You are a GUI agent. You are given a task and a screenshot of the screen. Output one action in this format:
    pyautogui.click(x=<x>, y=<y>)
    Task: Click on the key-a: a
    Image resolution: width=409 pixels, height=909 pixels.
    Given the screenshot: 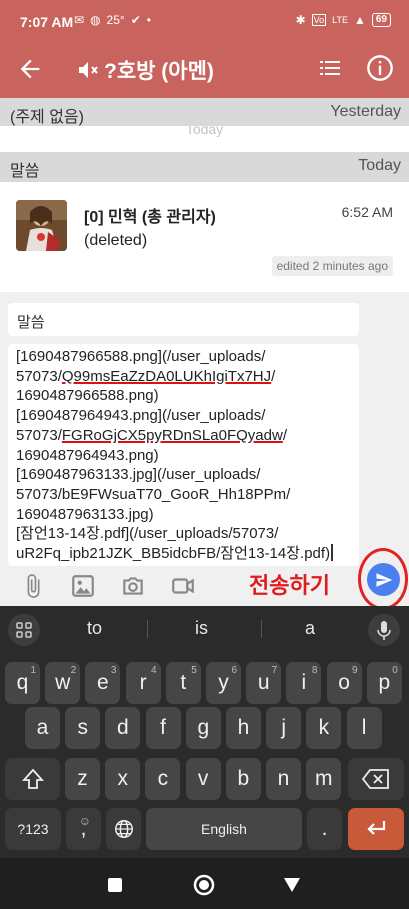 What is the action you would take?
    pyautogui.click(x=42, y=728)
    